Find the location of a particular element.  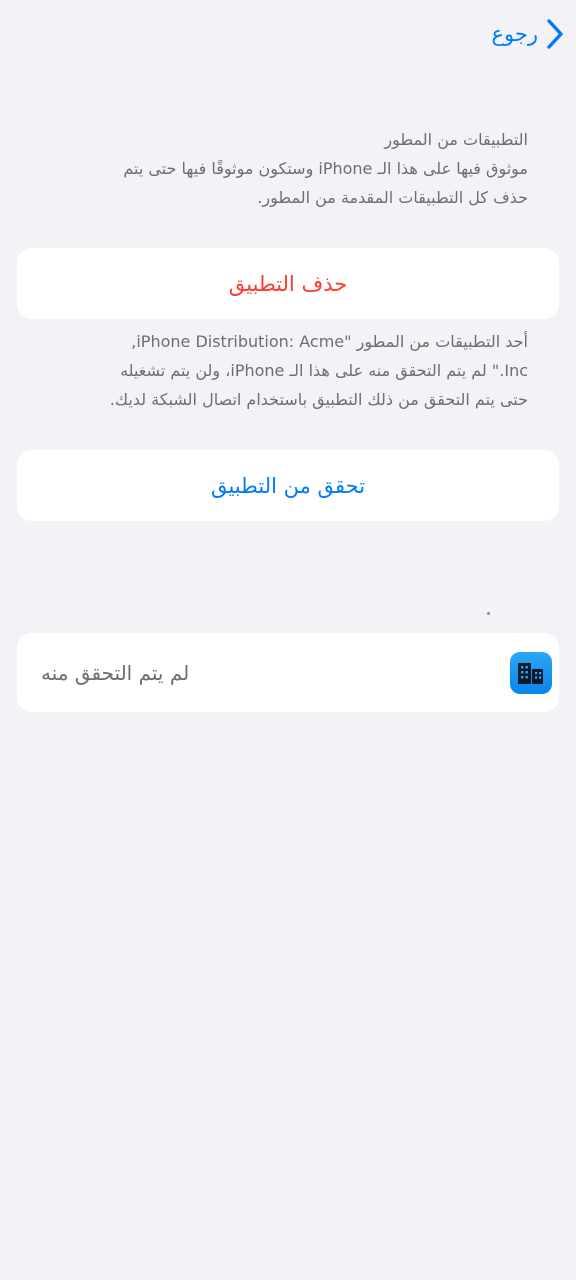

app-list-item: لم يتم التحقق منه is located at coordinates (288, 672).